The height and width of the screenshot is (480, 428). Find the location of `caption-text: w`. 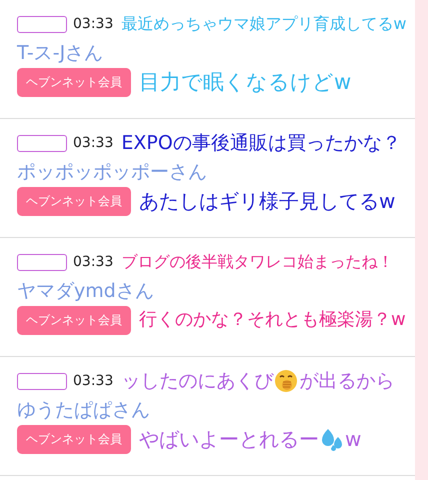

caption-text: w is located at coordinates (353, 439).